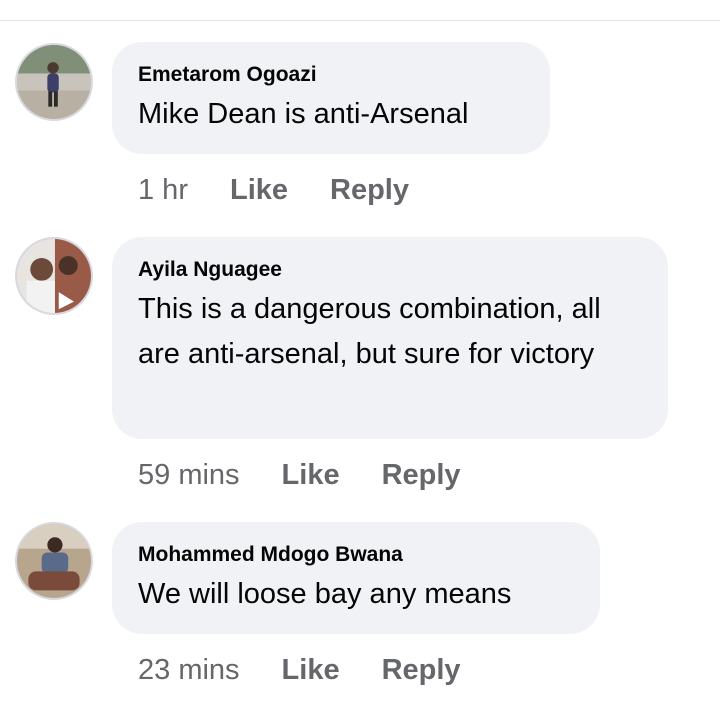  Describe the element at coordinates (303, 114) in the screenshot. I see `comment-text: Mike Dean is anti-Arsenal` at that location.